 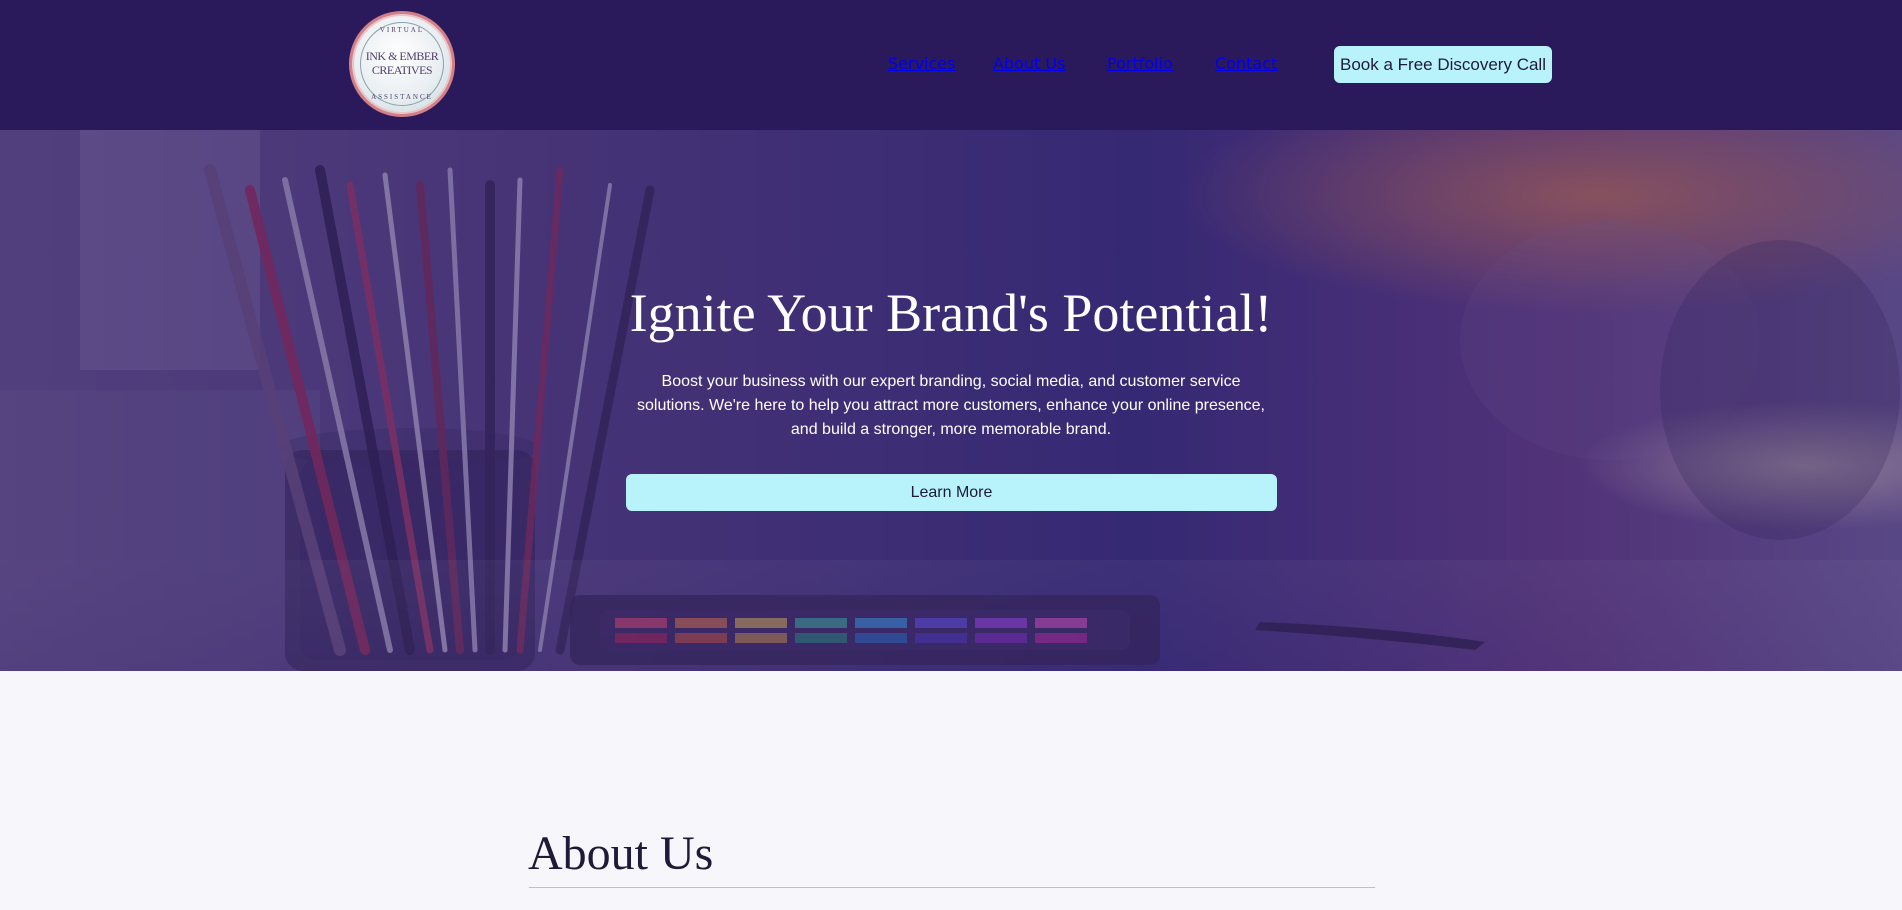 I want to click on nav-item-portfolio: Portfolio, so click(x=1140, y=63).